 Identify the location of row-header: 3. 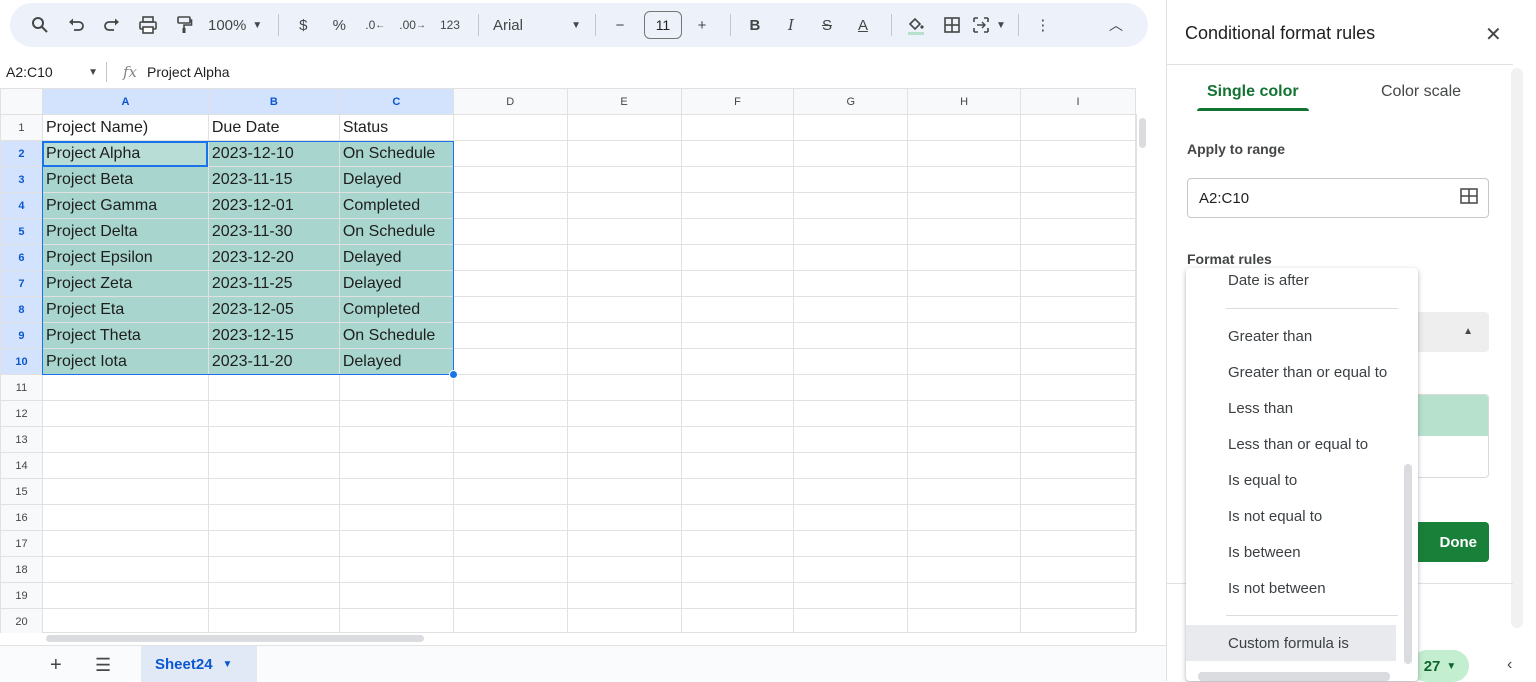
(21, 179).